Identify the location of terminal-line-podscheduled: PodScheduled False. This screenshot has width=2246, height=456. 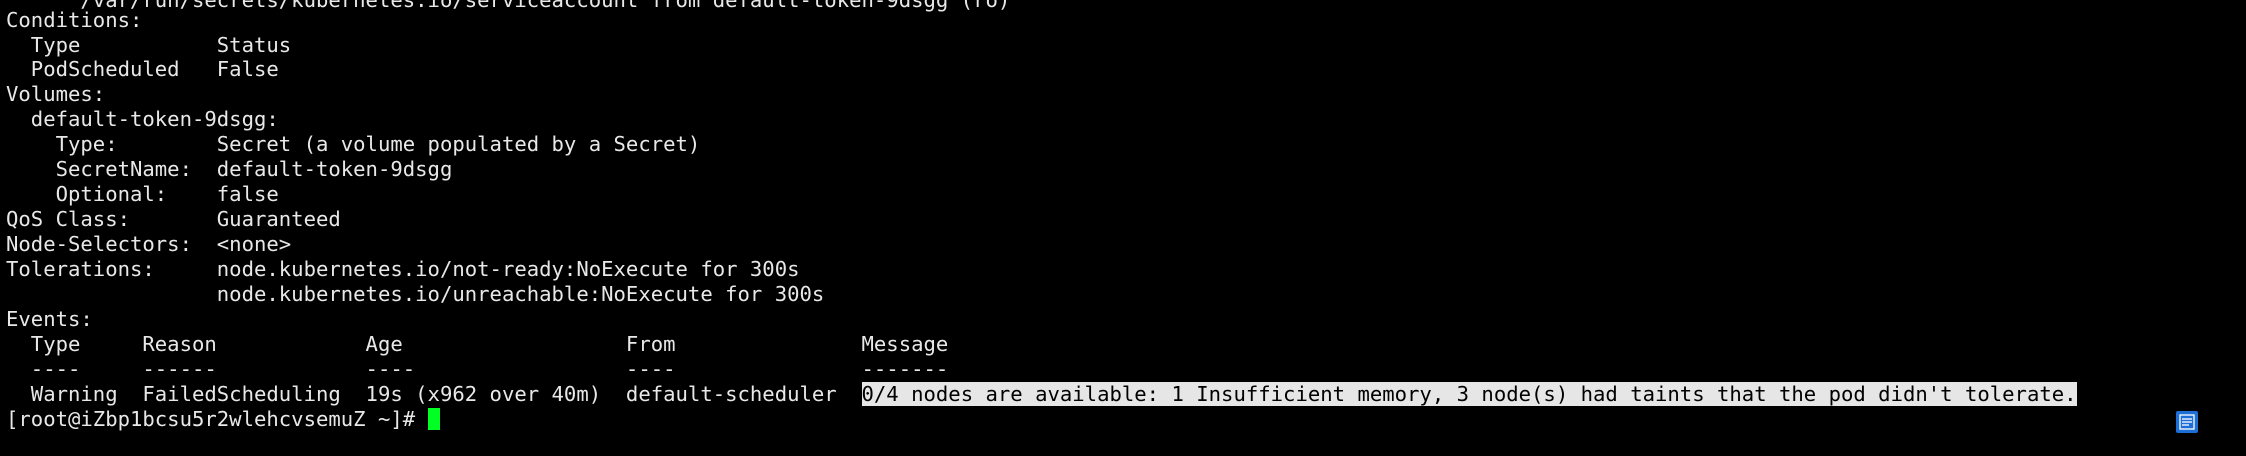
(142, 69).